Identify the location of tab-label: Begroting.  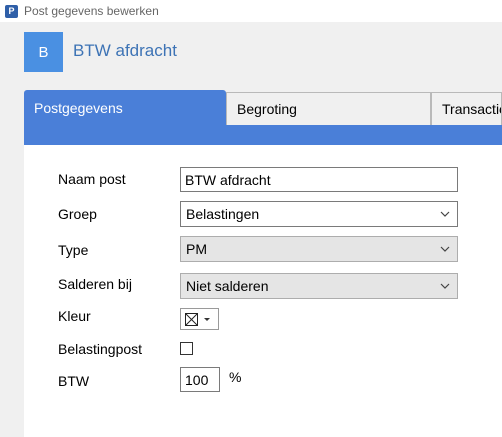
(267, 109).